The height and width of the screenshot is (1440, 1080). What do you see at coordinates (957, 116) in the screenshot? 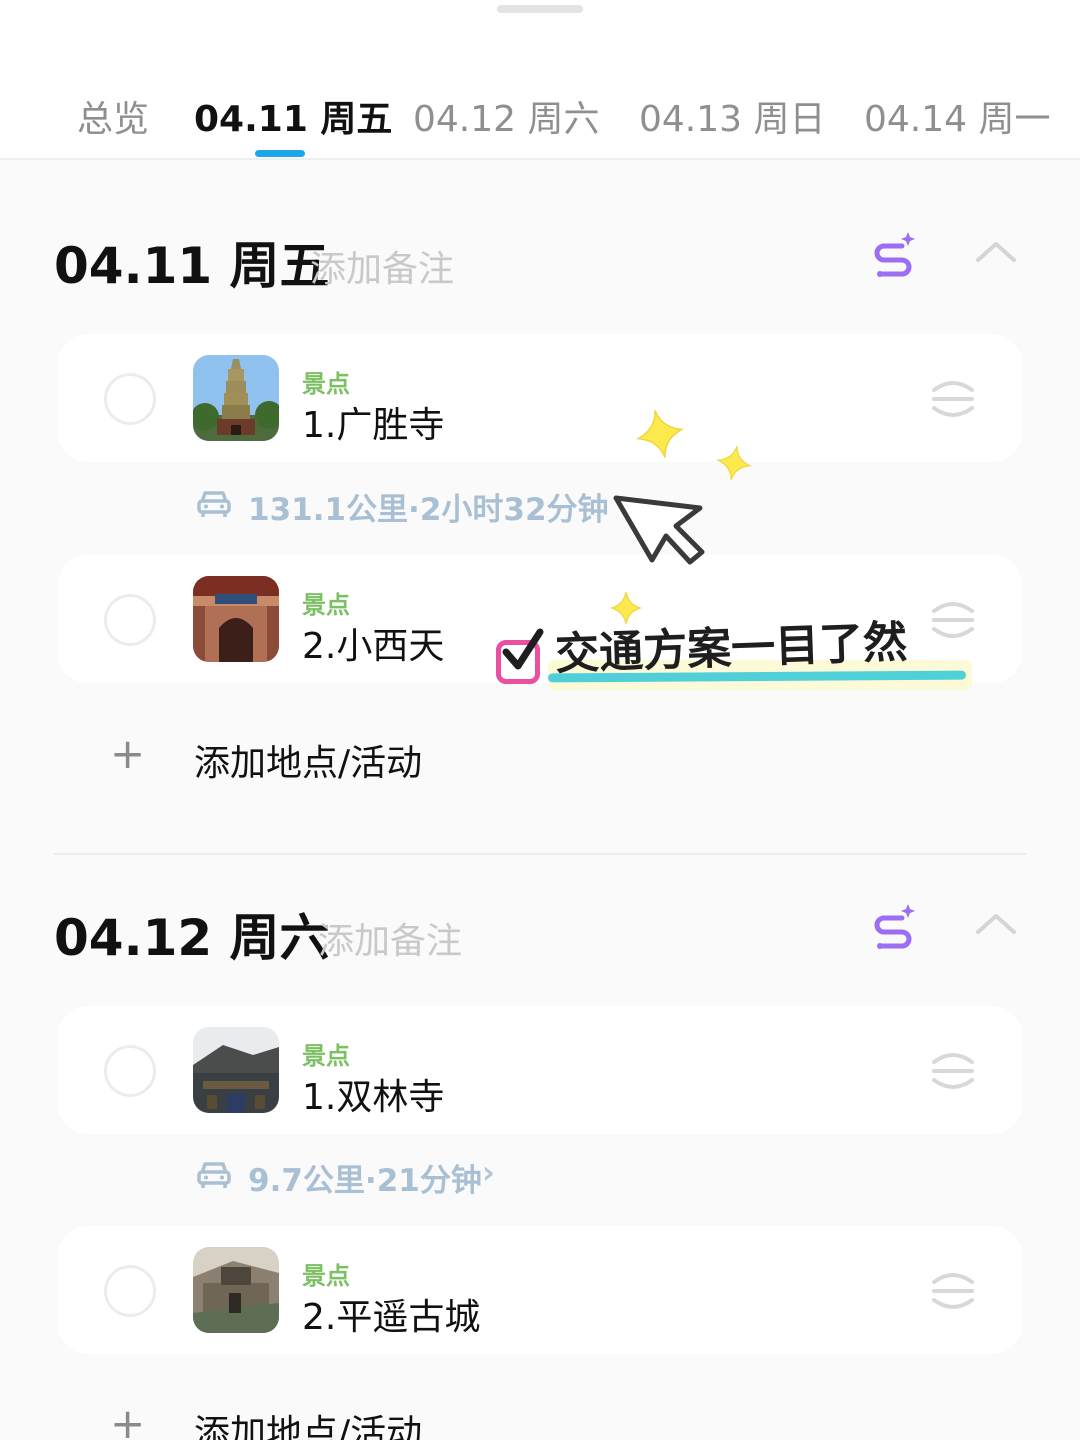
I see `tab-day-4: 04.14 周一` at bounding box center [957, 116].